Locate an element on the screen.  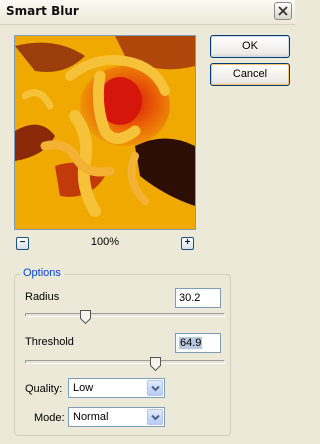
zoom-out-button: − is located at coordinates (22, 243).